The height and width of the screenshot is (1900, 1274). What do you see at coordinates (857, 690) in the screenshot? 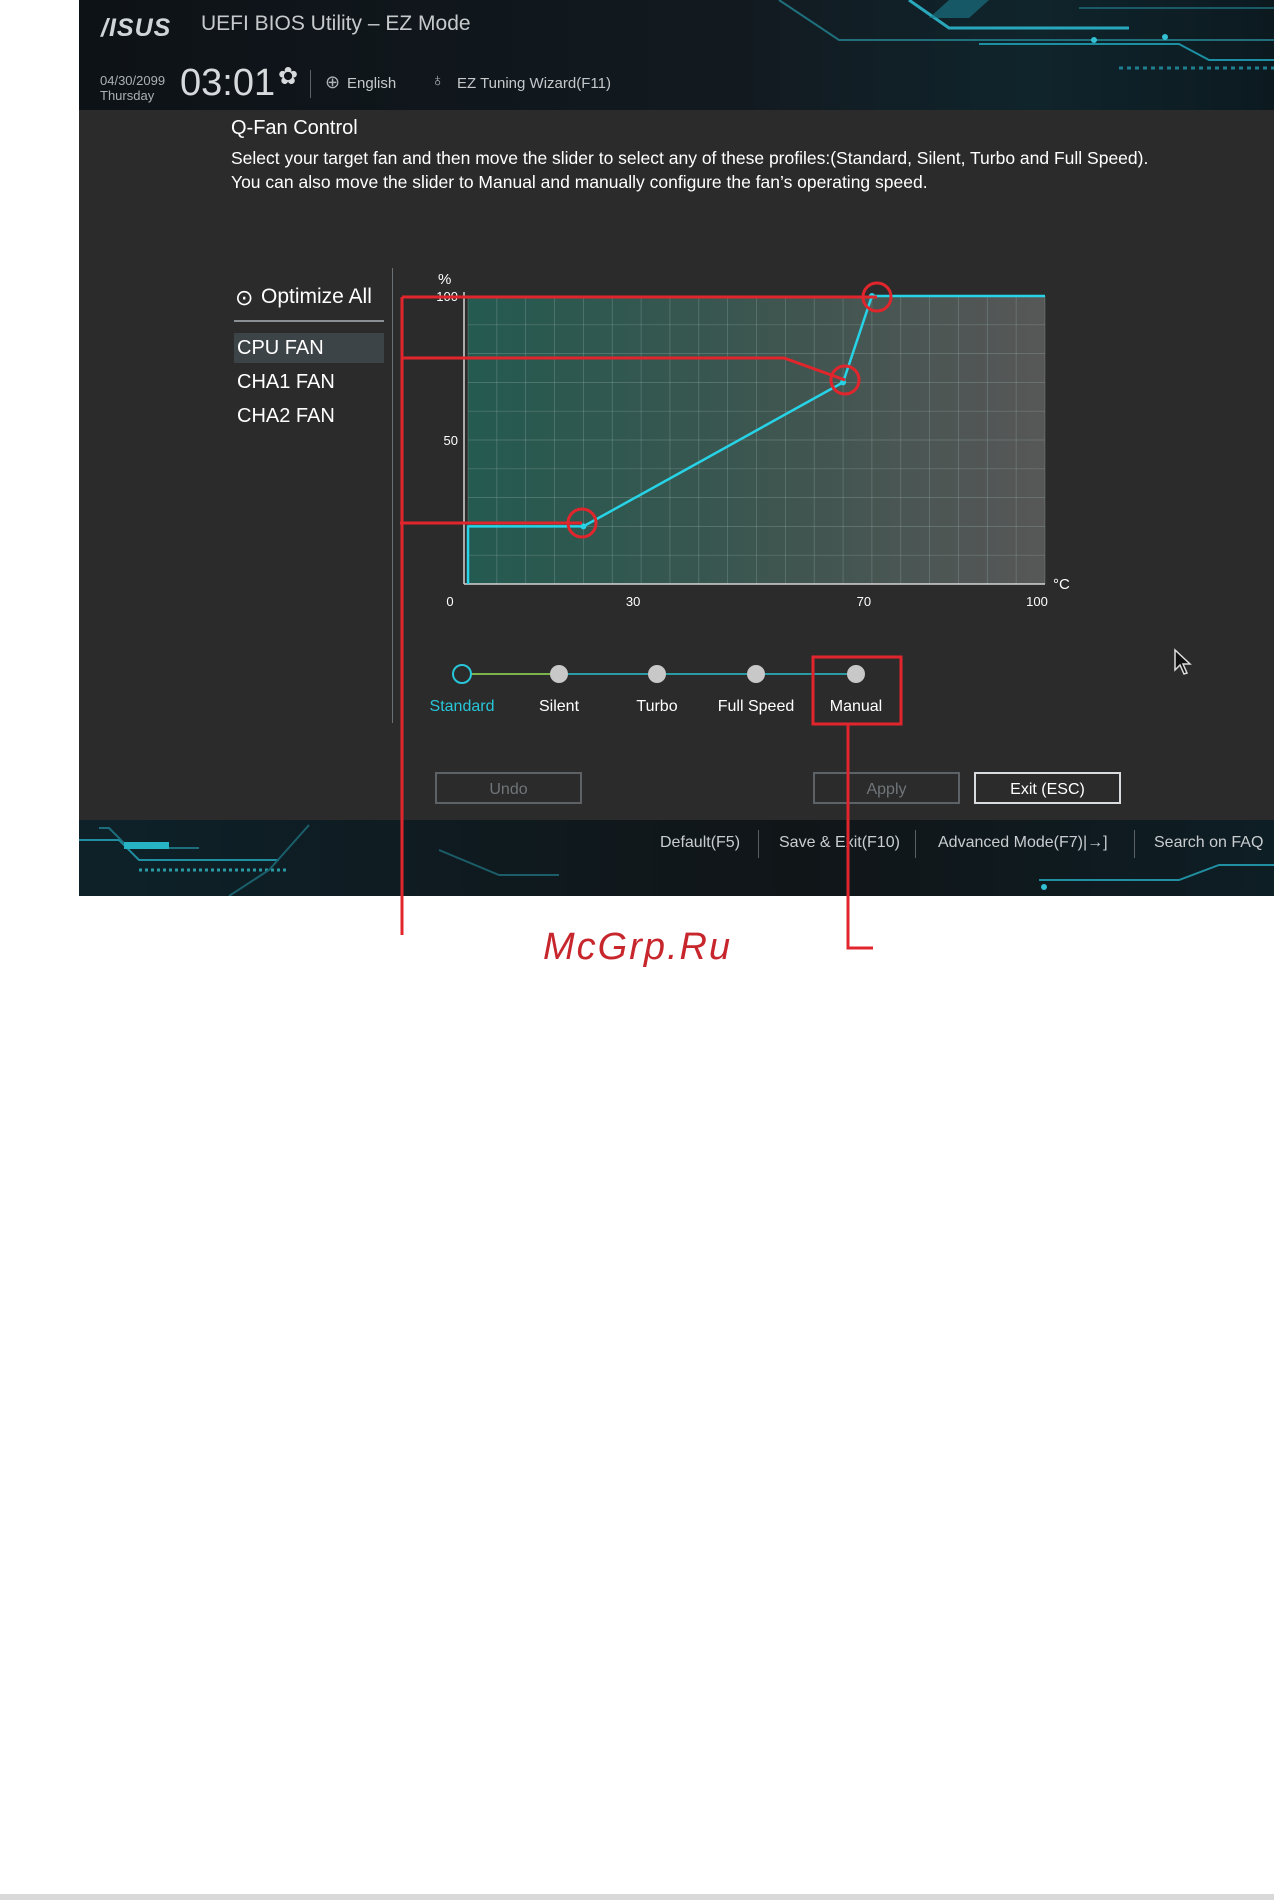
I see `annotation-manual-box` at bounding box center [857, 690].